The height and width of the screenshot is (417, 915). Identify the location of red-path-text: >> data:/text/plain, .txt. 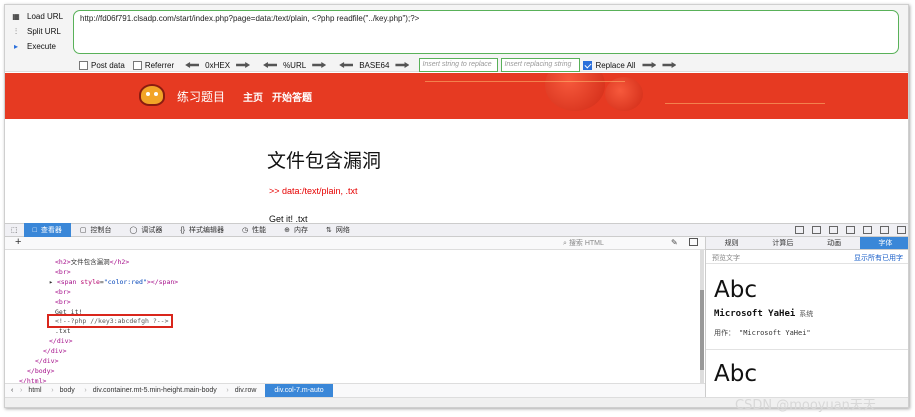
(313, 191).